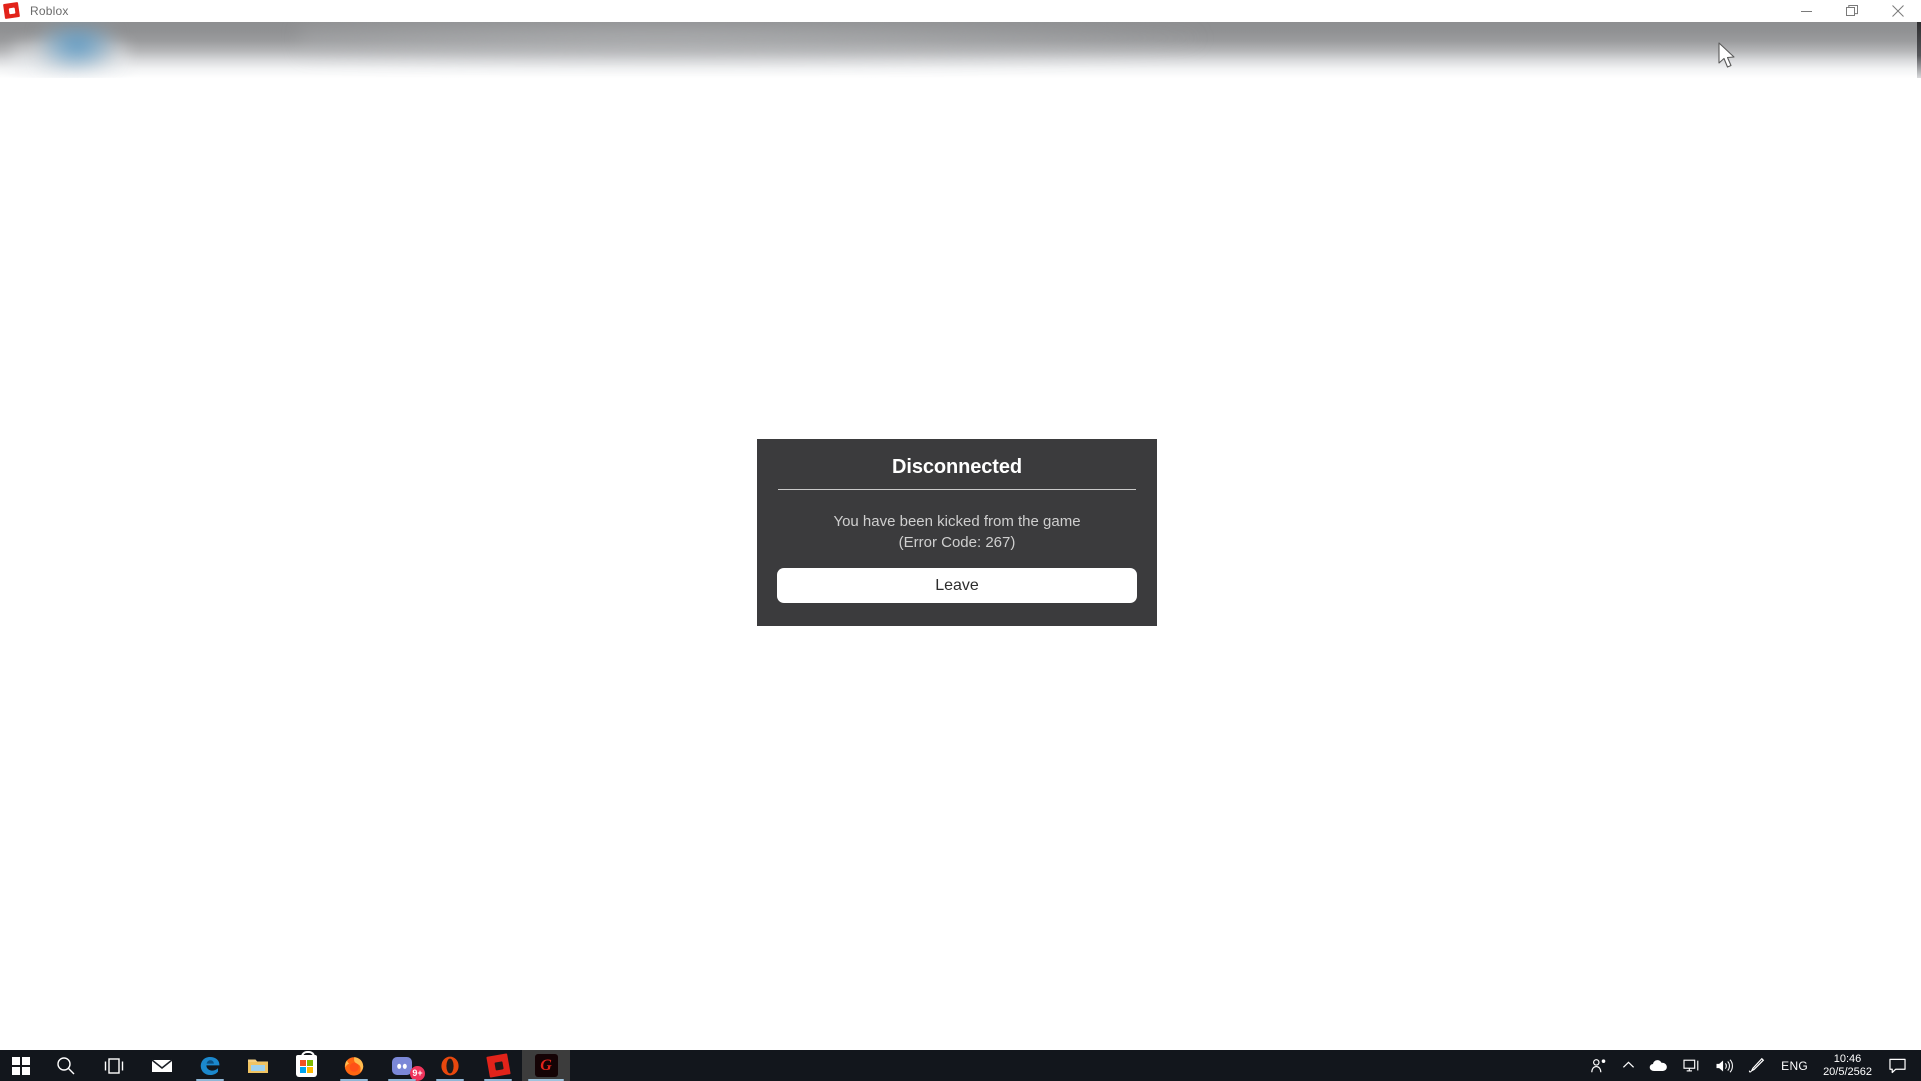 The width and height of the screenshot is (1921, 1081). I want to click on window-title: Roblox, so click(49, 11).